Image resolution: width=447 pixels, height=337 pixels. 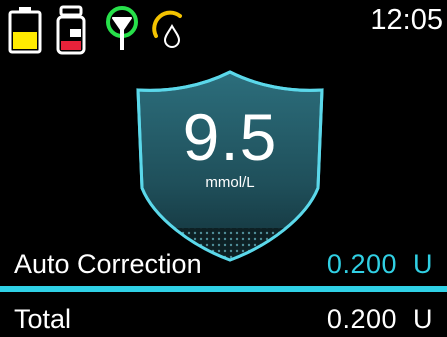 I want to click on clock-time: 12:05, so click(x=406, y=20).